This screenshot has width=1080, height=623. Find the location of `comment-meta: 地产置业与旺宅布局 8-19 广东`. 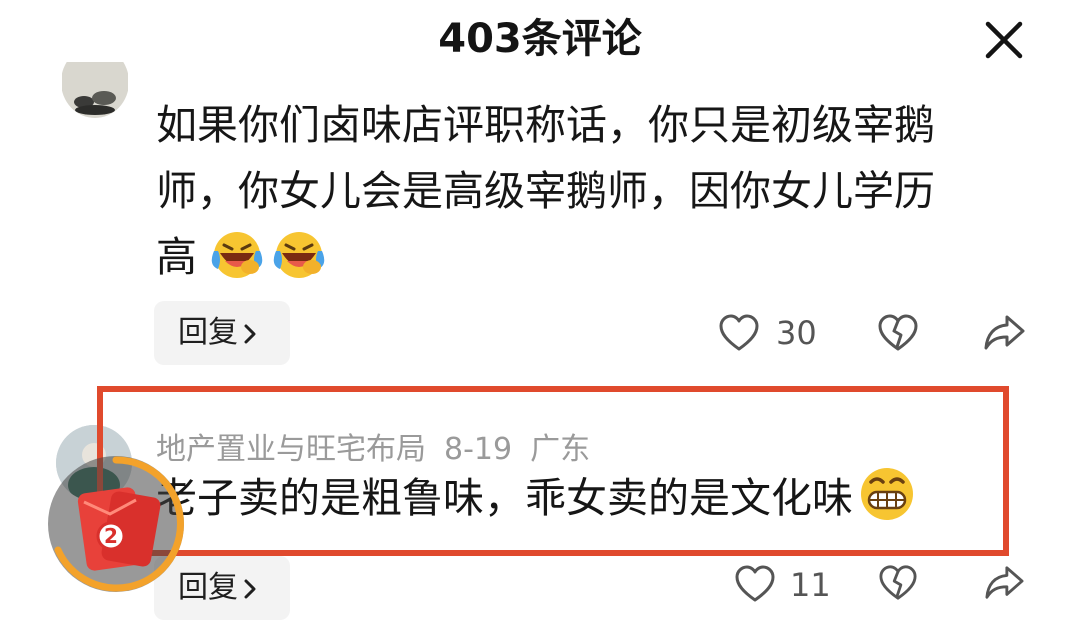

comment-meta: 地产置业与旺宅布局 8-19 广东 is located at coordinates (382, 446).